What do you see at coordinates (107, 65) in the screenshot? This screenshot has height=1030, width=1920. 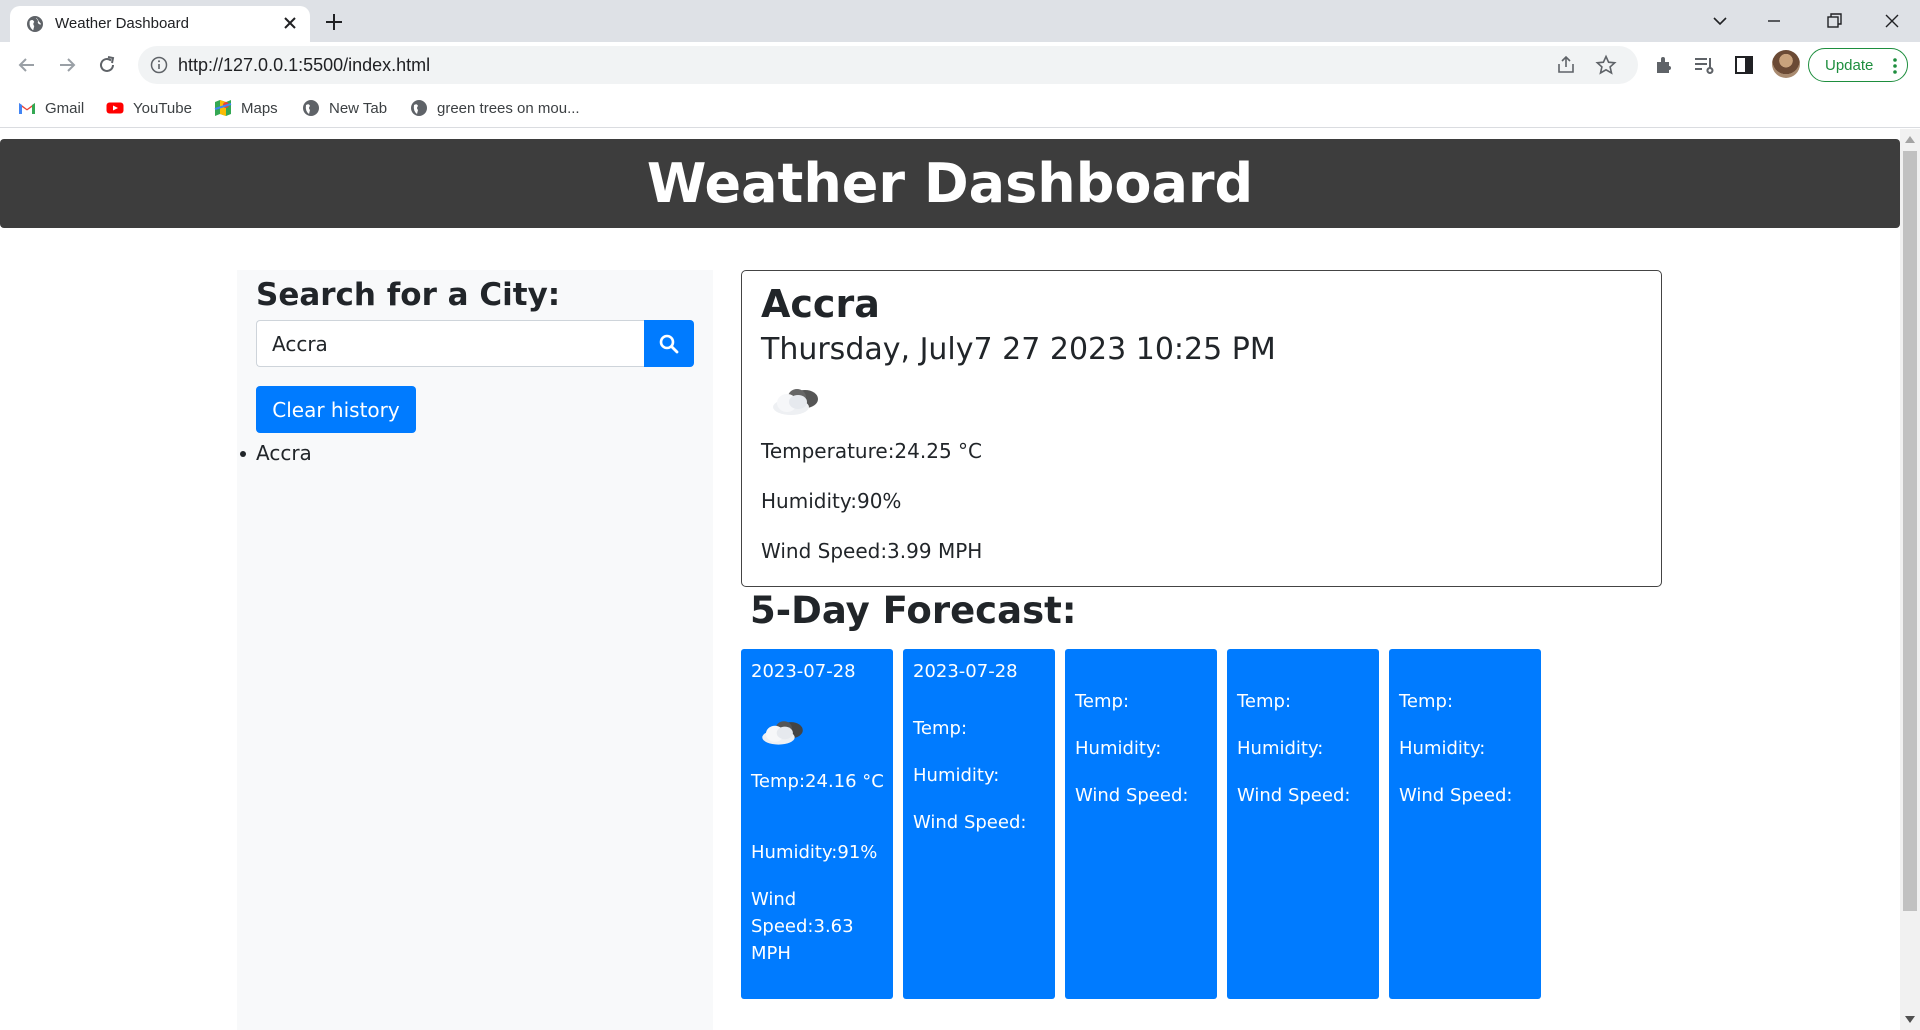 I see `reload-icon` at bounding box center [107, 65].